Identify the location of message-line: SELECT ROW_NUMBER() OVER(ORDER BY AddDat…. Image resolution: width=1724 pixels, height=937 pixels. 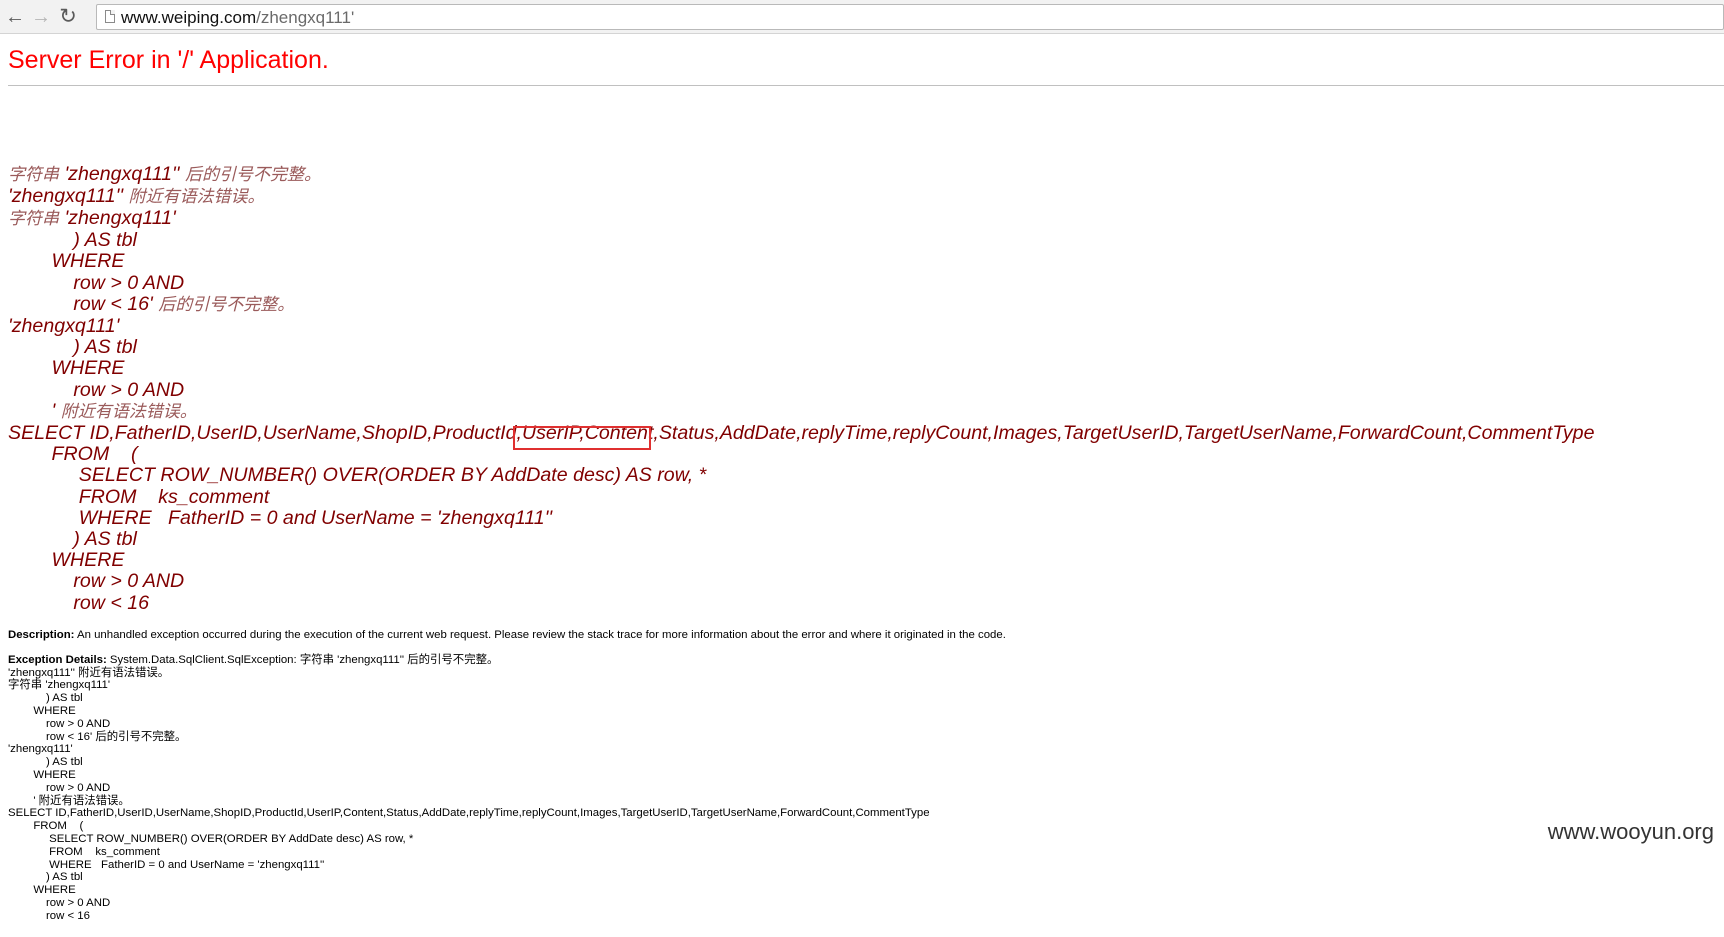
(357, 475).